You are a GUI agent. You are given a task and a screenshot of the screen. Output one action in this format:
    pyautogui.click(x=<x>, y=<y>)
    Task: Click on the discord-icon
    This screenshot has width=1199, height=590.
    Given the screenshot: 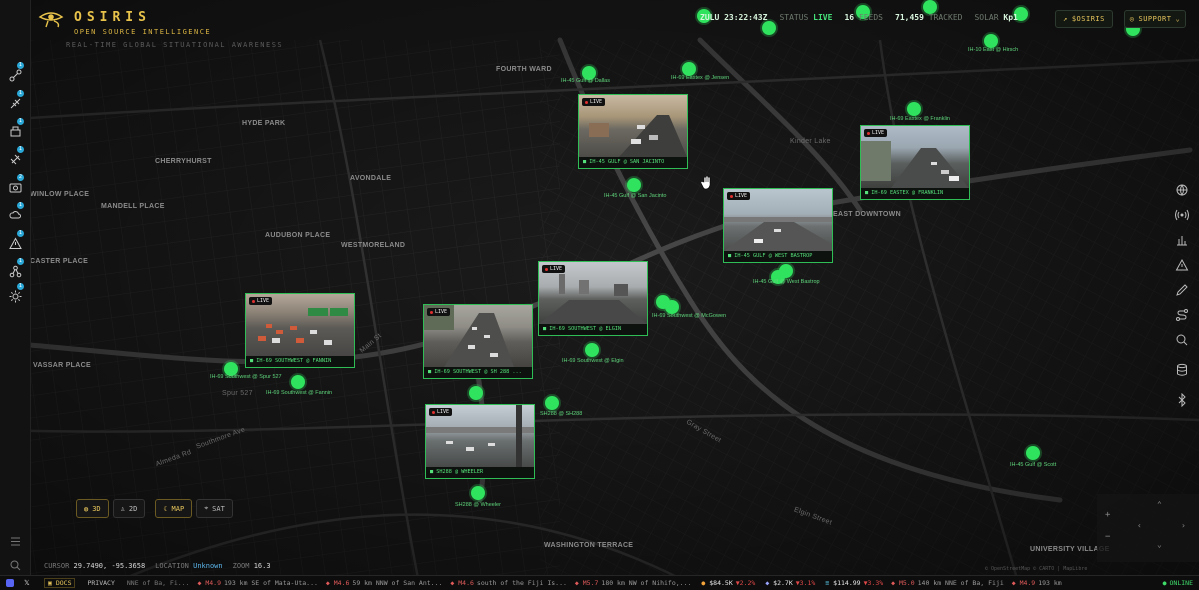 What is the action you would take?
    pyautogui.click(x=10, y=583)
    